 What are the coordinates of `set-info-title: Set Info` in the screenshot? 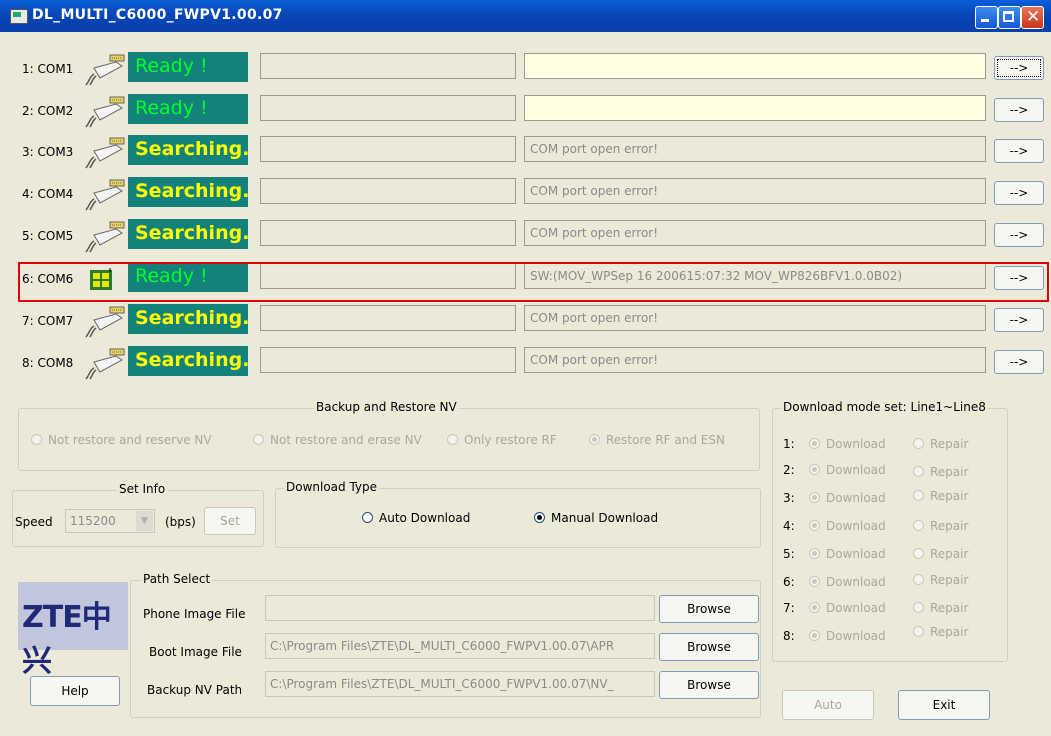 It's located at (142, 489).